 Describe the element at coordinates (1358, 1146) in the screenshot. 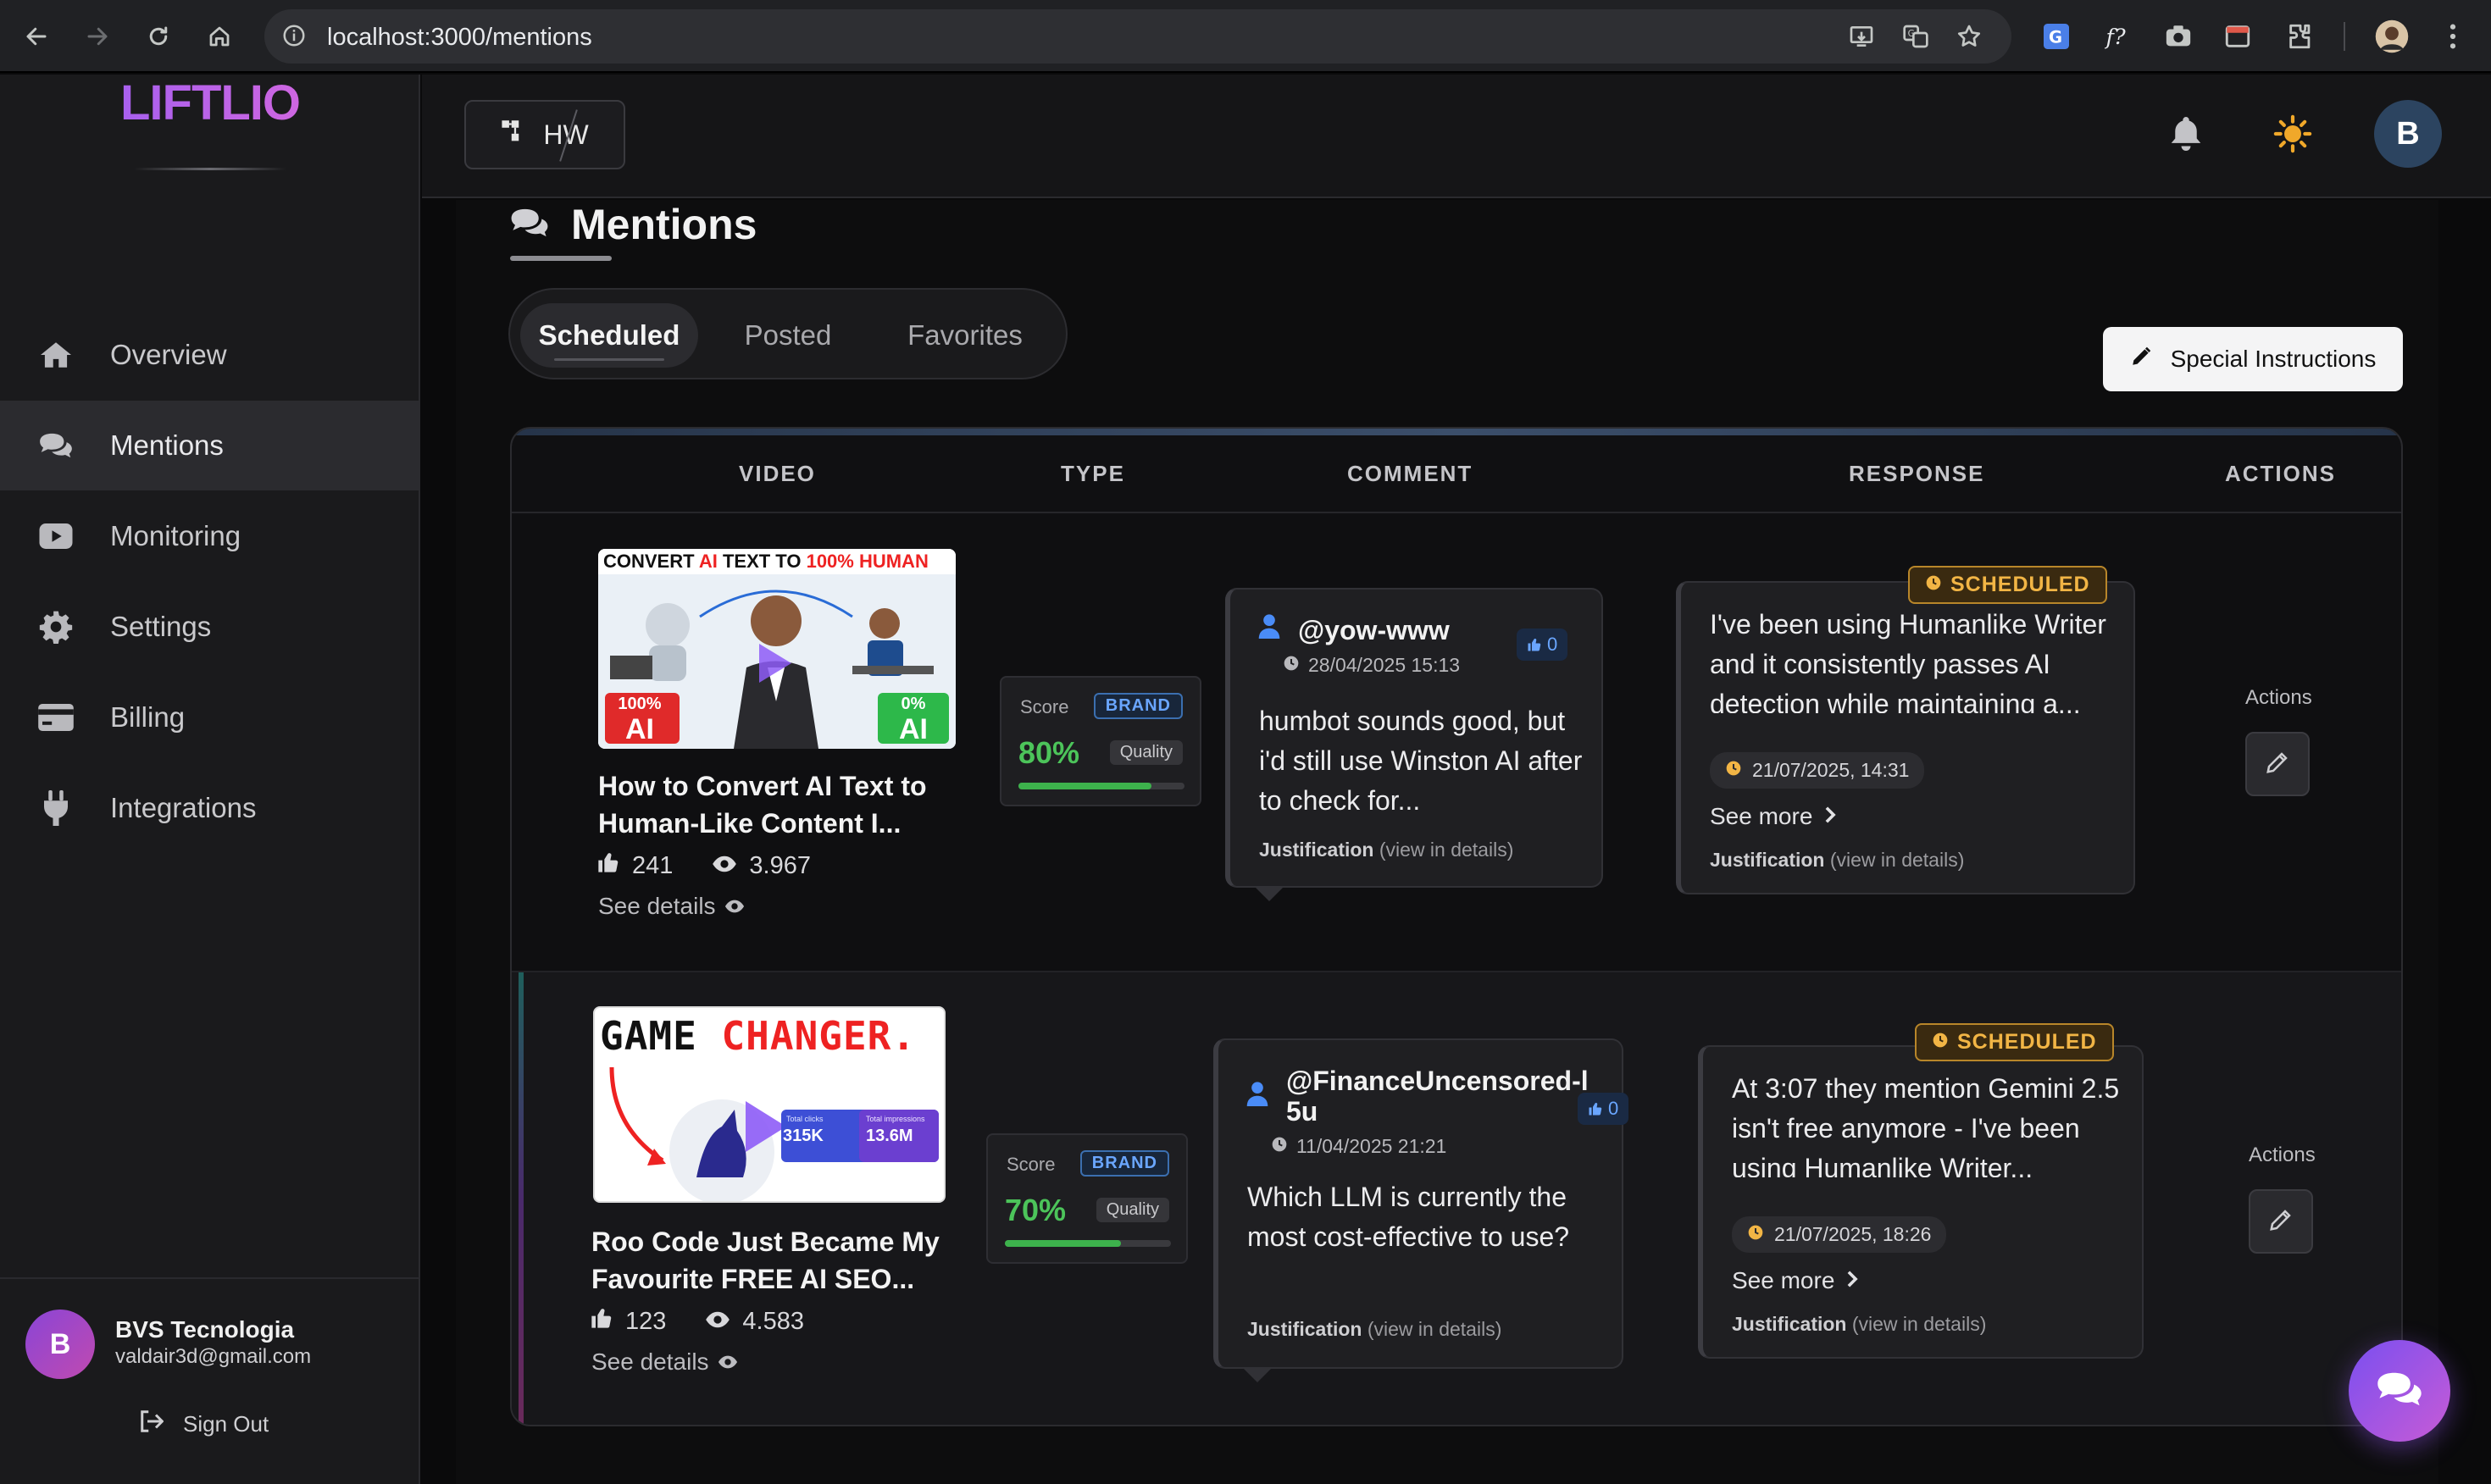

I see `comment-date: 11/04/2025 21:21` at that location.